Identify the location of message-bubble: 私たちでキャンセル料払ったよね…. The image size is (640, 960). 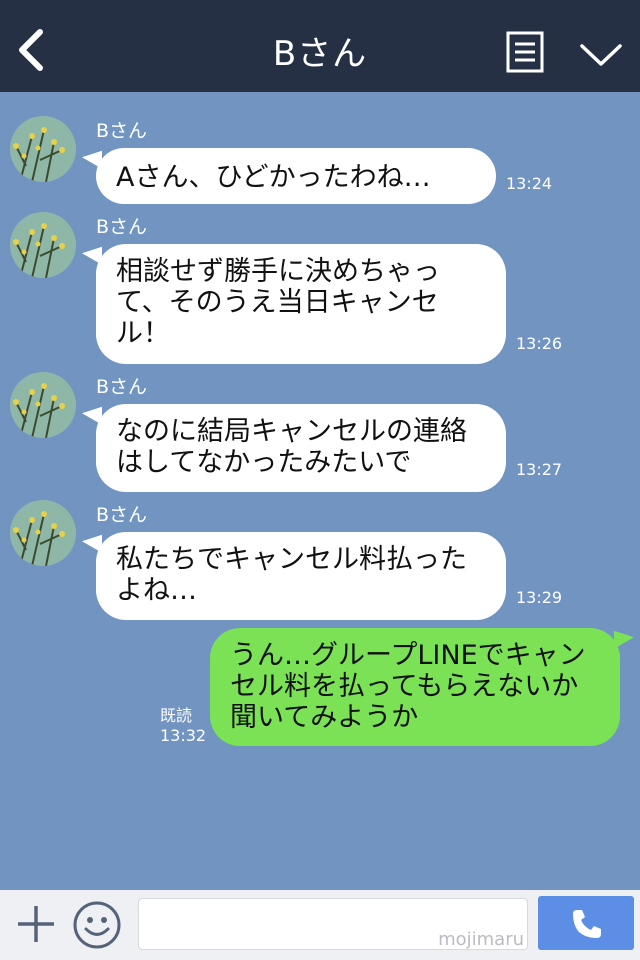
(301, 576).